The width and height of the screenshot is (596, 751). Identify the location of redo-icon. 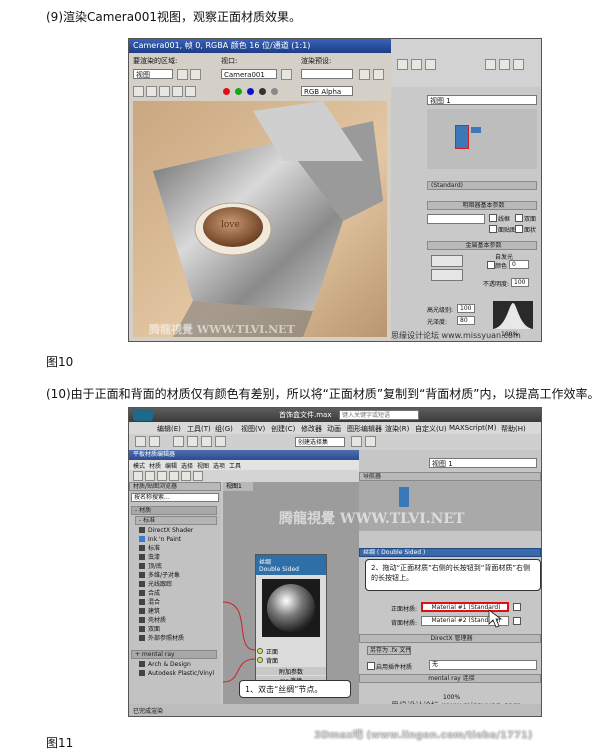
(154, 441).